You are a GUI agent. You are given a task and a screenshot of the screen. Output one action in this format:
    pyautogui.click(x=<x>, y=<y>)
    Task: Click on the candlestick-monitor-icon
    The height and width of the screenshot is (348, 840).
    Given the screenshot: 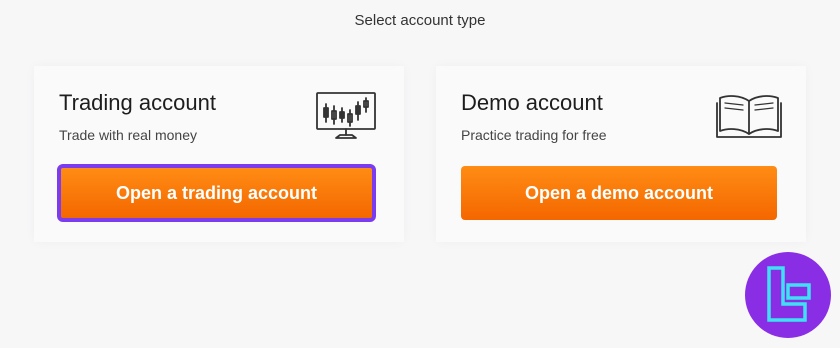 What is the action you would take?
    pyautogui.click(x=346, y=118)
    